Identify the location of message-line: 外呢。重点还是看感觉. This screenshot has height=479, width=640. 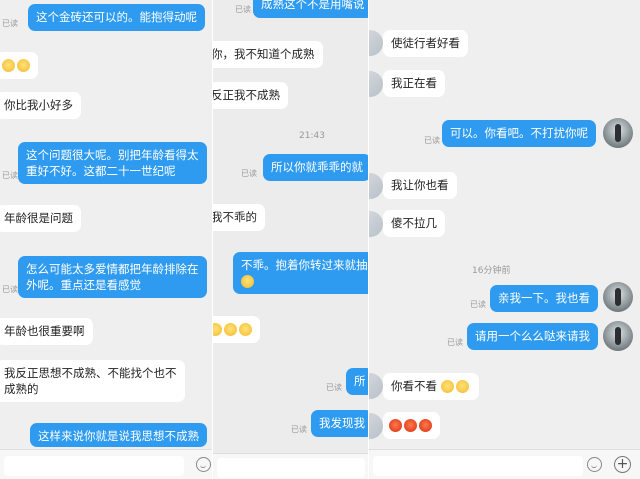
(83, 285).